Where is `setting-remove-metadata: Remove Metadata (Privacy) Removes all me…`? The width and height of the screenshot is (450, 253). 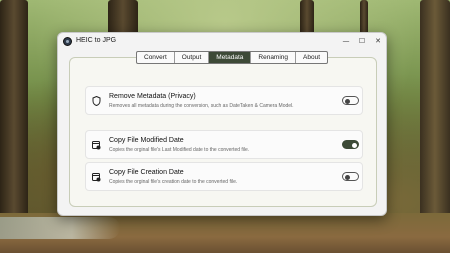
setting-remove-metadata: Remove Metadata (Privacy) Removes all me… is located at coordinates (224, 100).